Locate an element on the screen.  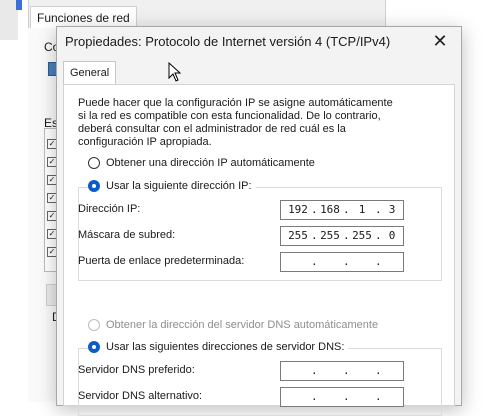
dns-alternate-input: . . . is located at coordinates (342, 397).